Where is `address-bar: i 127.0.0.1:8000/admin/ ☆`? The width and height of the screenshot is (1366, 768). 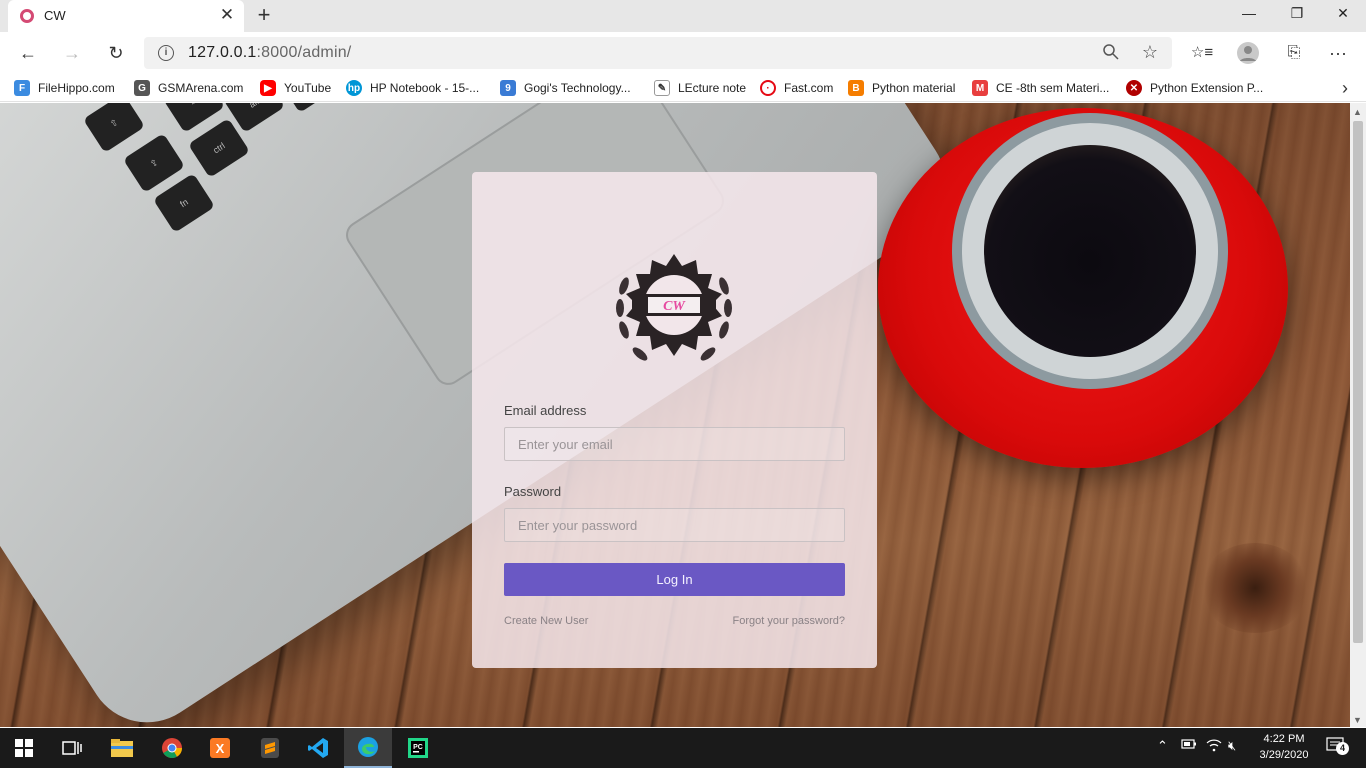
address-bar: i 127.0.0.1:8000/admin/ ☆ is located at coordinates (658, 53).